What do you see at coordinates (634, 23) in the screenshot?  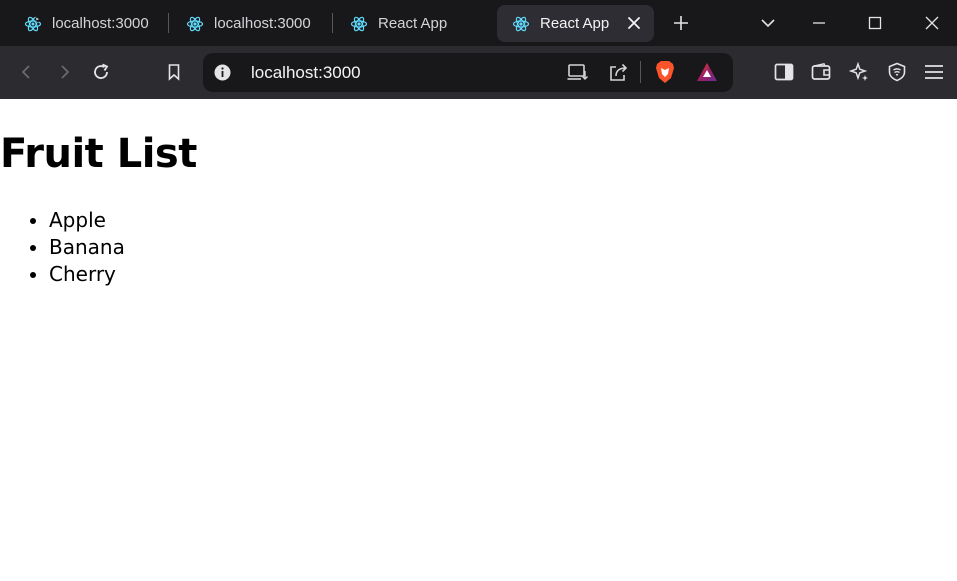 I see `close-tab-icon` at bounding box center [634, 23].